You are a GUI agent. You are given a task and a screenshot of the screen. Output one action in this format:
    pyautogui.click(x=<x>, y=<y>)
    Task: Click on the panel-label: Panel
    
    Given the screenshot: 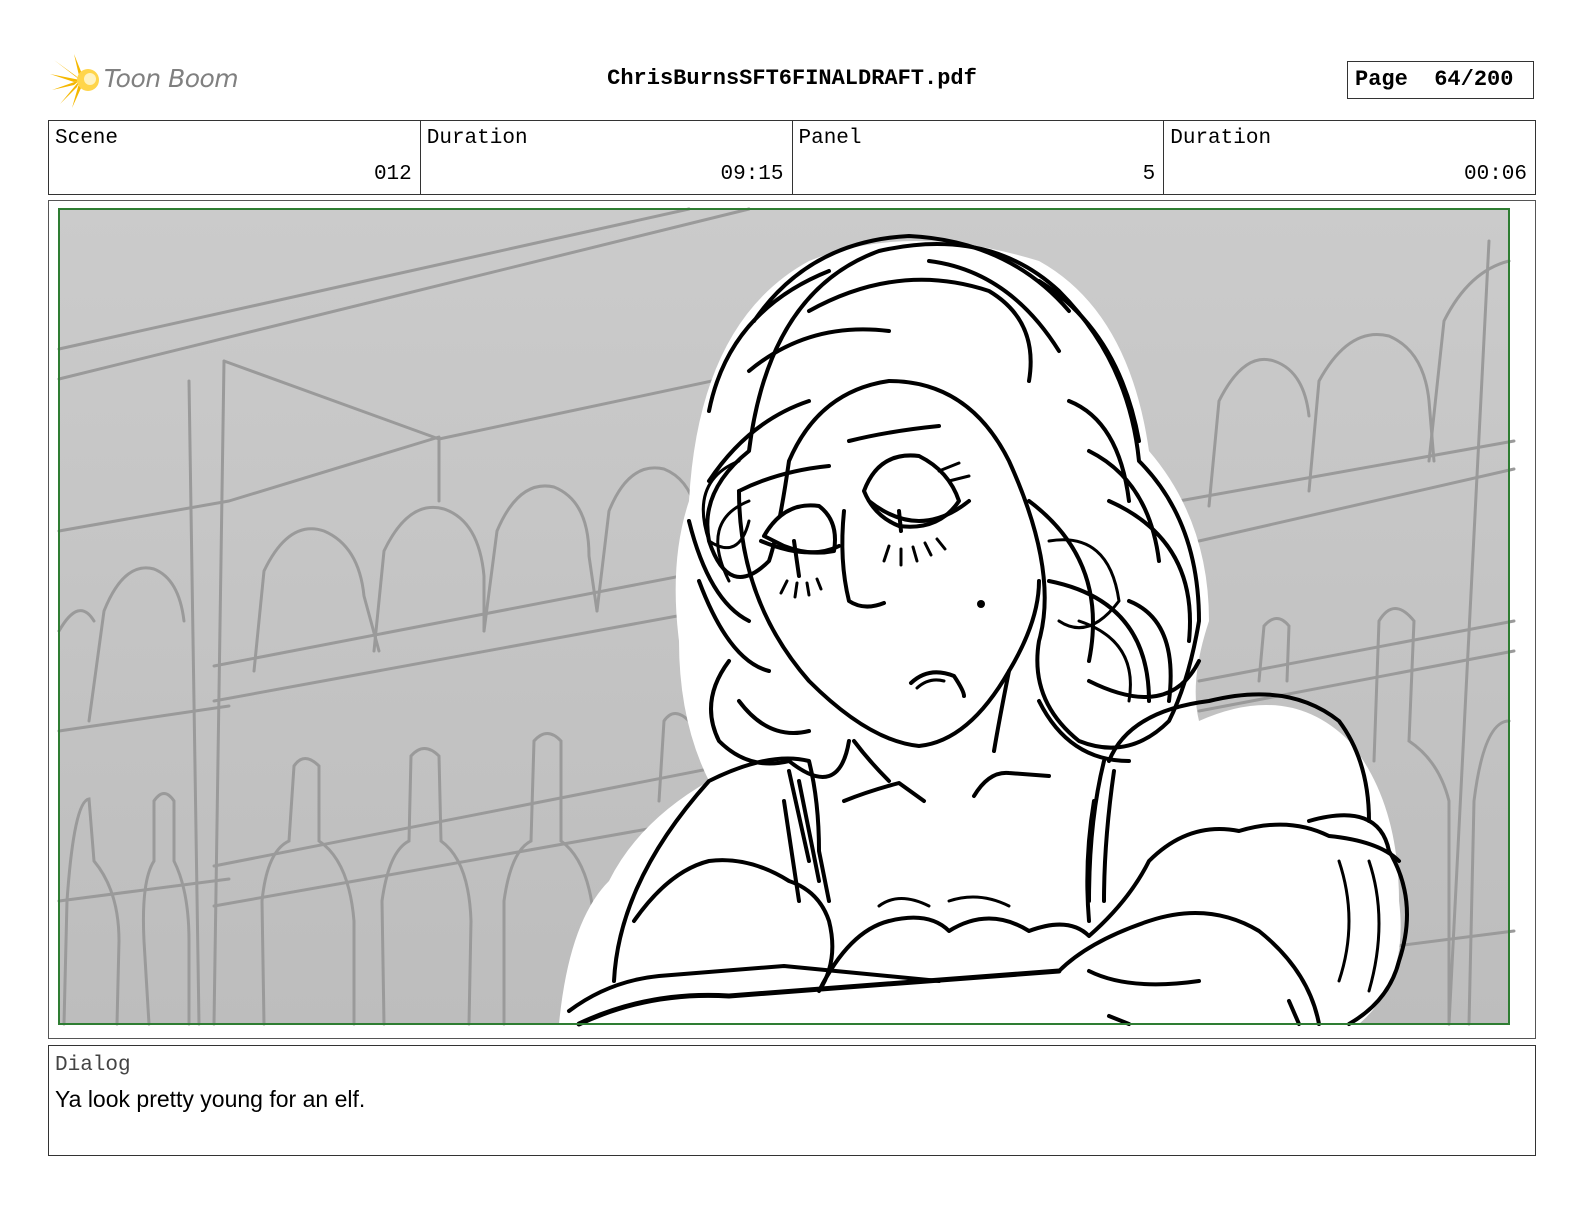 What is the action you would take?
    pyautogui.click(x=830, y=138)
    